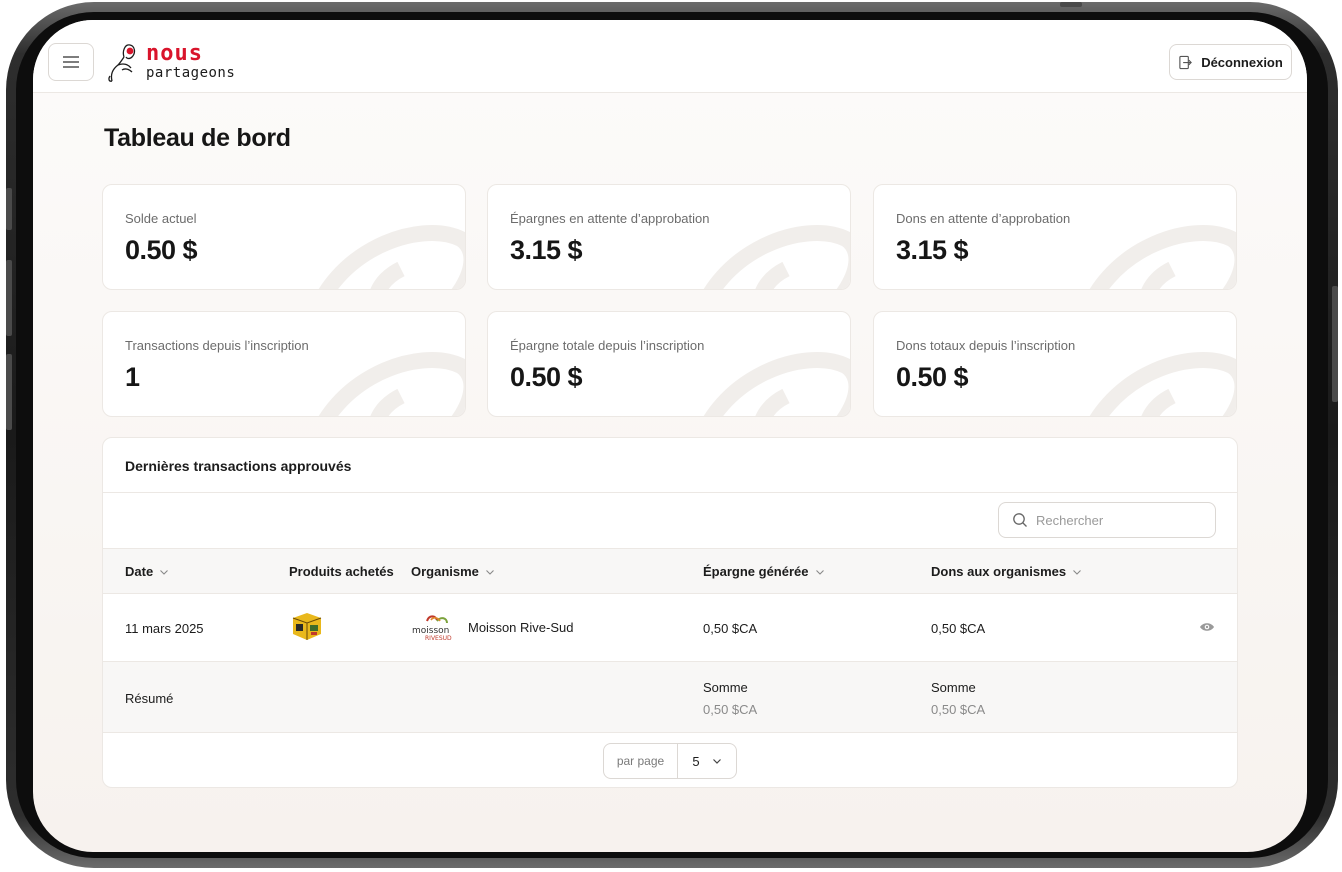  Describe the element at coordinates (756, 571) in the screenshot. I see `column-label: Épargne générée` at that location.